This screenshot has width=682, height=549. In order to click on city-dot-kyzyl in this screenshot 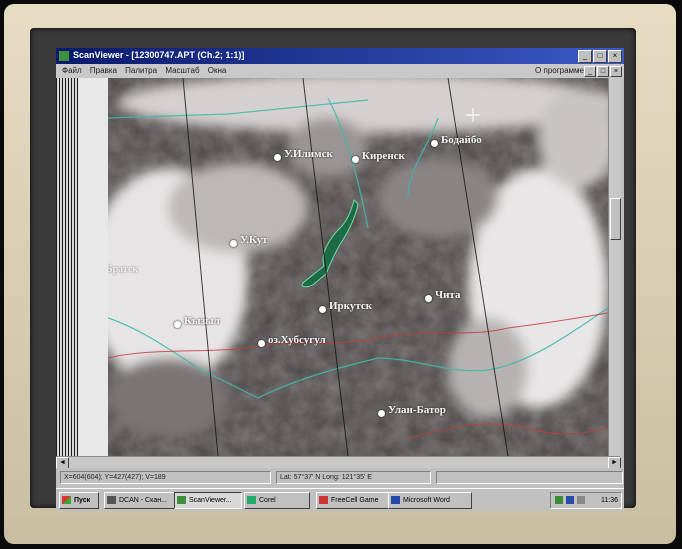, I will do `click(177, 324)`.